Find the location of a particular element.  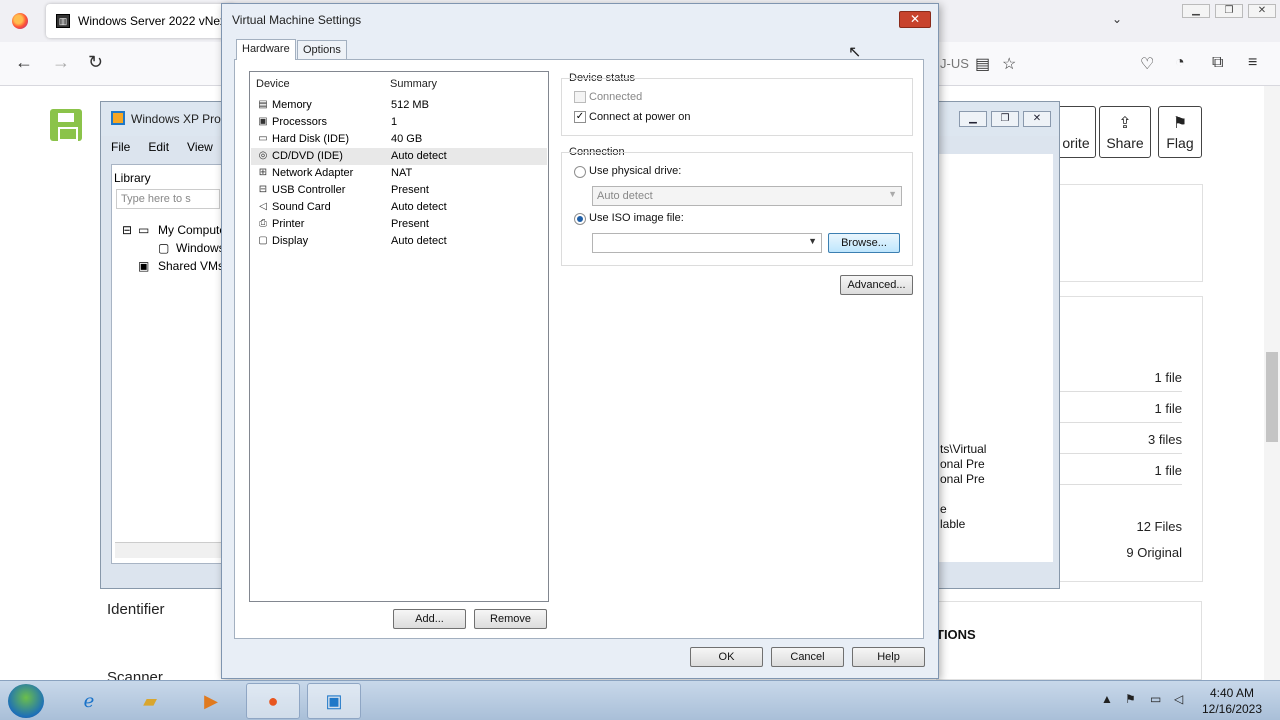

menu-edit: Edit is located at coordinates (158, 150).